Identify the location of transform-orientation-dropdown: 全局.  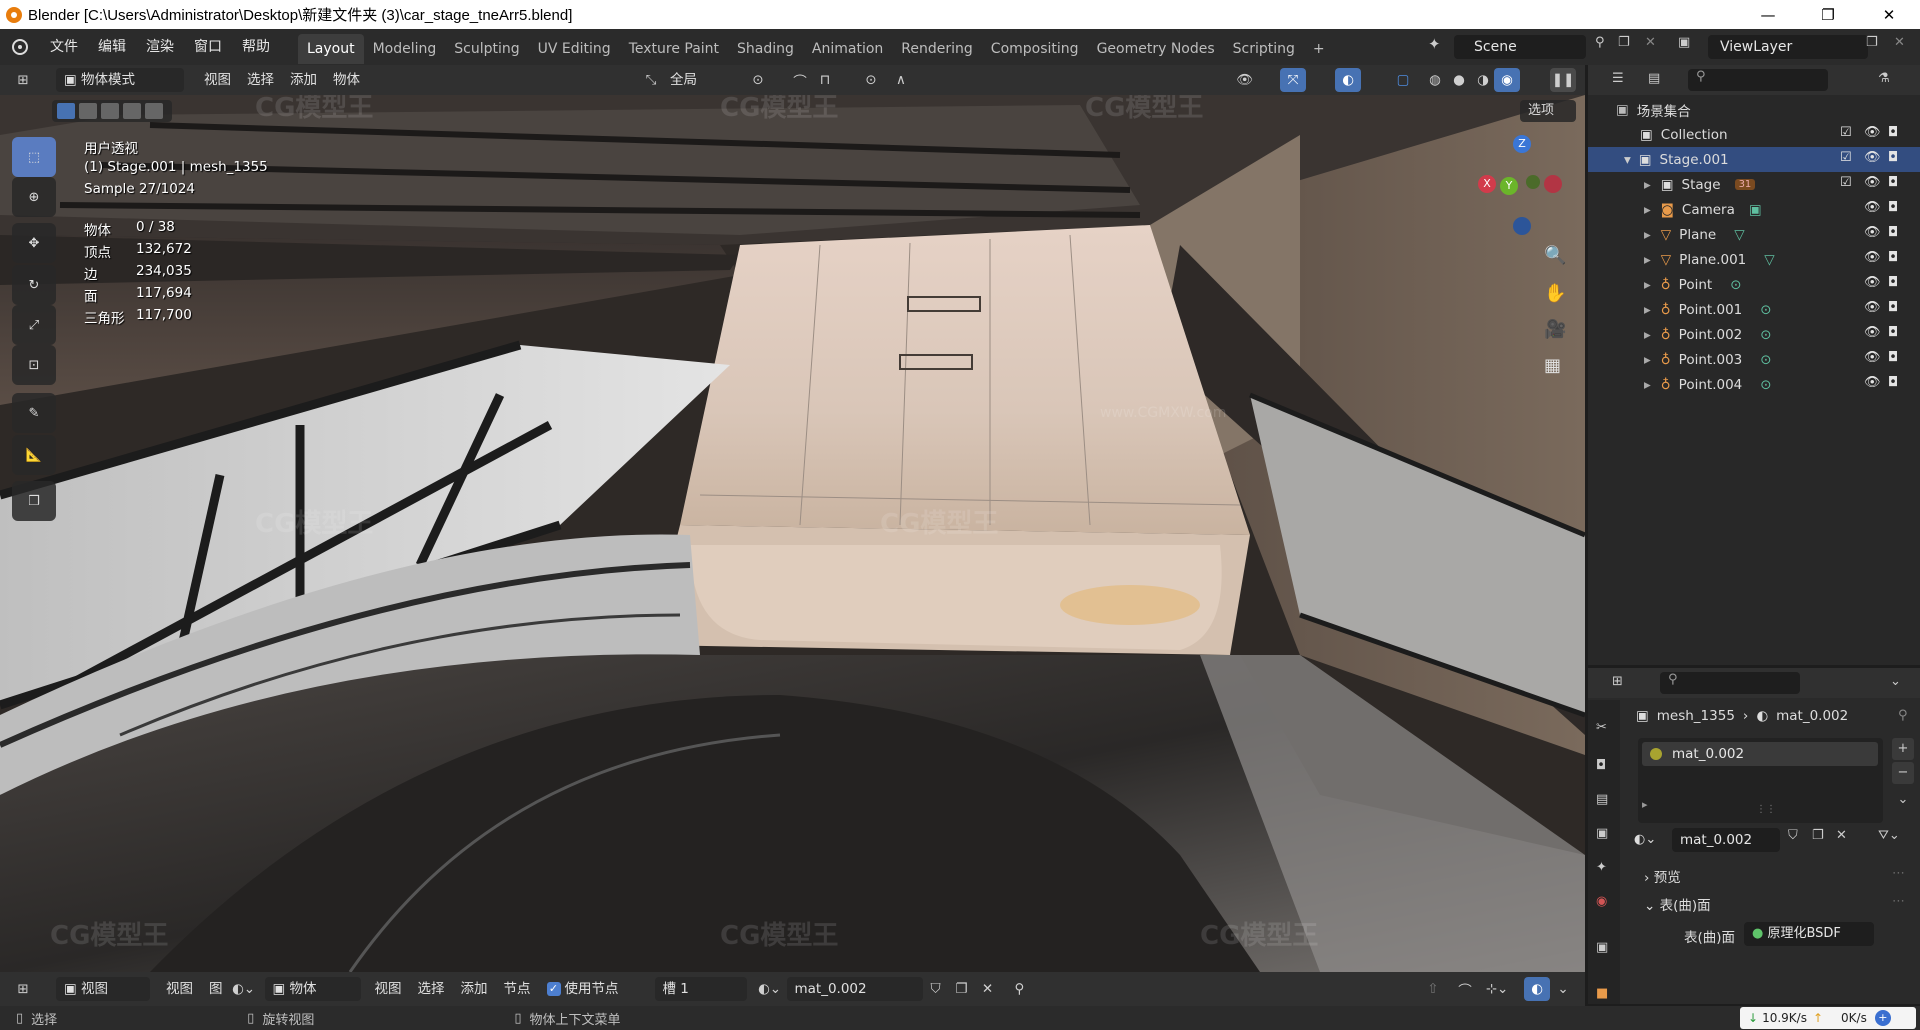
(697, 80).